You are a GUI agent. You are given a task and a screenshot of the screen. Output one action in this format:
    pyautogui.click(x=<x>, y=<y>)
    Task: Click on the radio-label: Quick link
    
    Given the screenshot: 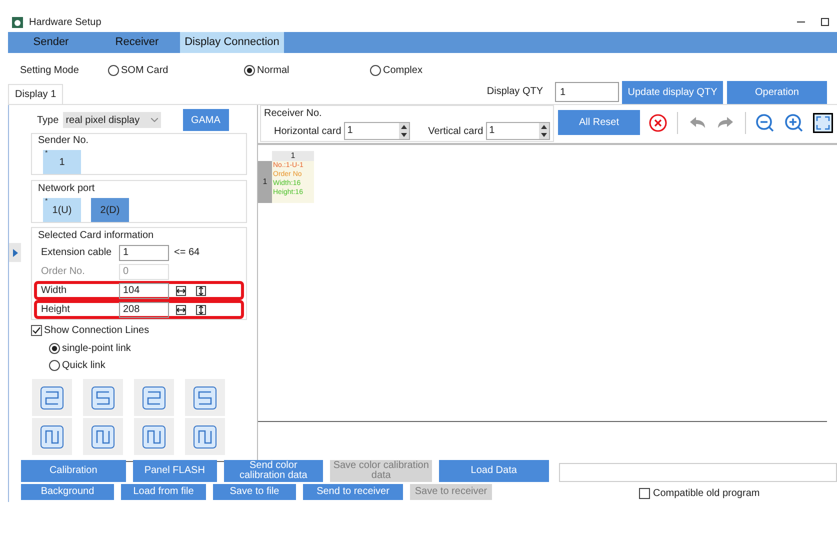 What is the action you would take?
    pyautogui.click(x=84, y=366)
    